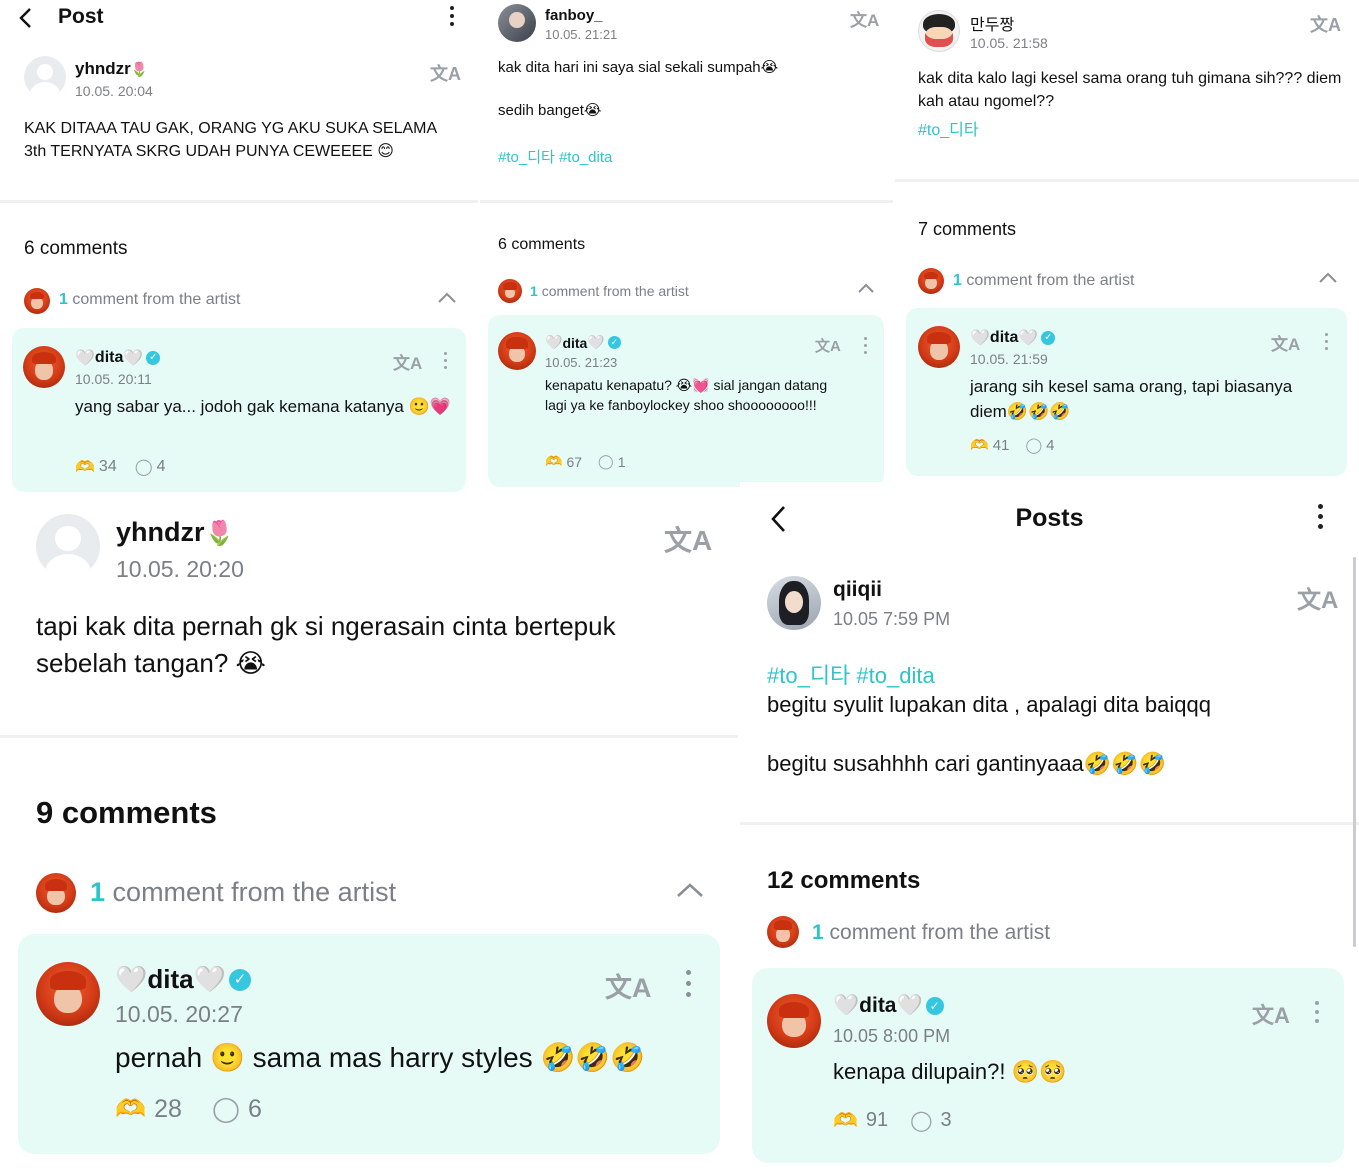 The width and height of the screenshot is (1359, 1171). Describe the element at coordinates (1009, 43) in the screenshot. I see `post-timestamp: 10.05. 21:58` at that location.